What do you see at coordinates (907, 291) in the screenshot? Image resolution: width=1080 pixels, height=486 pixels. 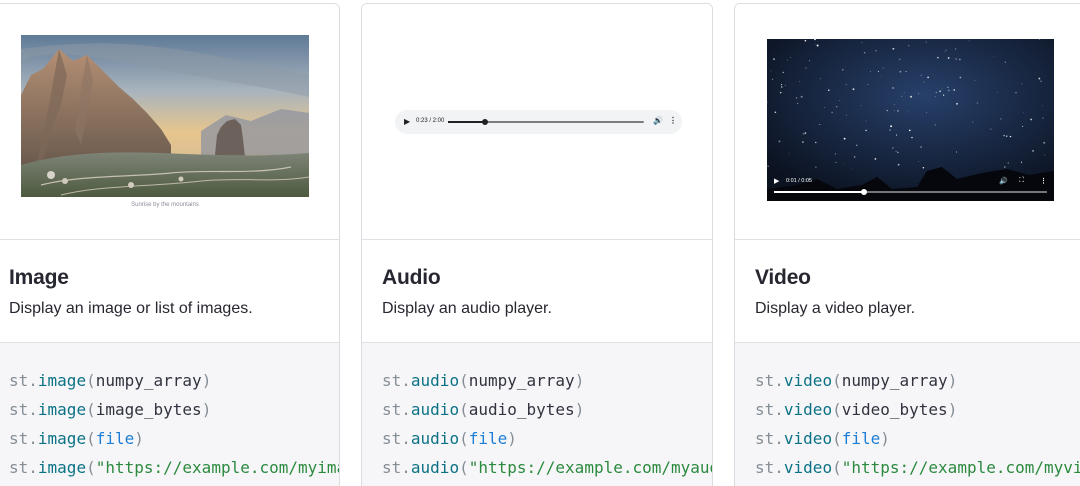 I see `video-card-info: Video Display a video player.` at bounding box center [907, 291].